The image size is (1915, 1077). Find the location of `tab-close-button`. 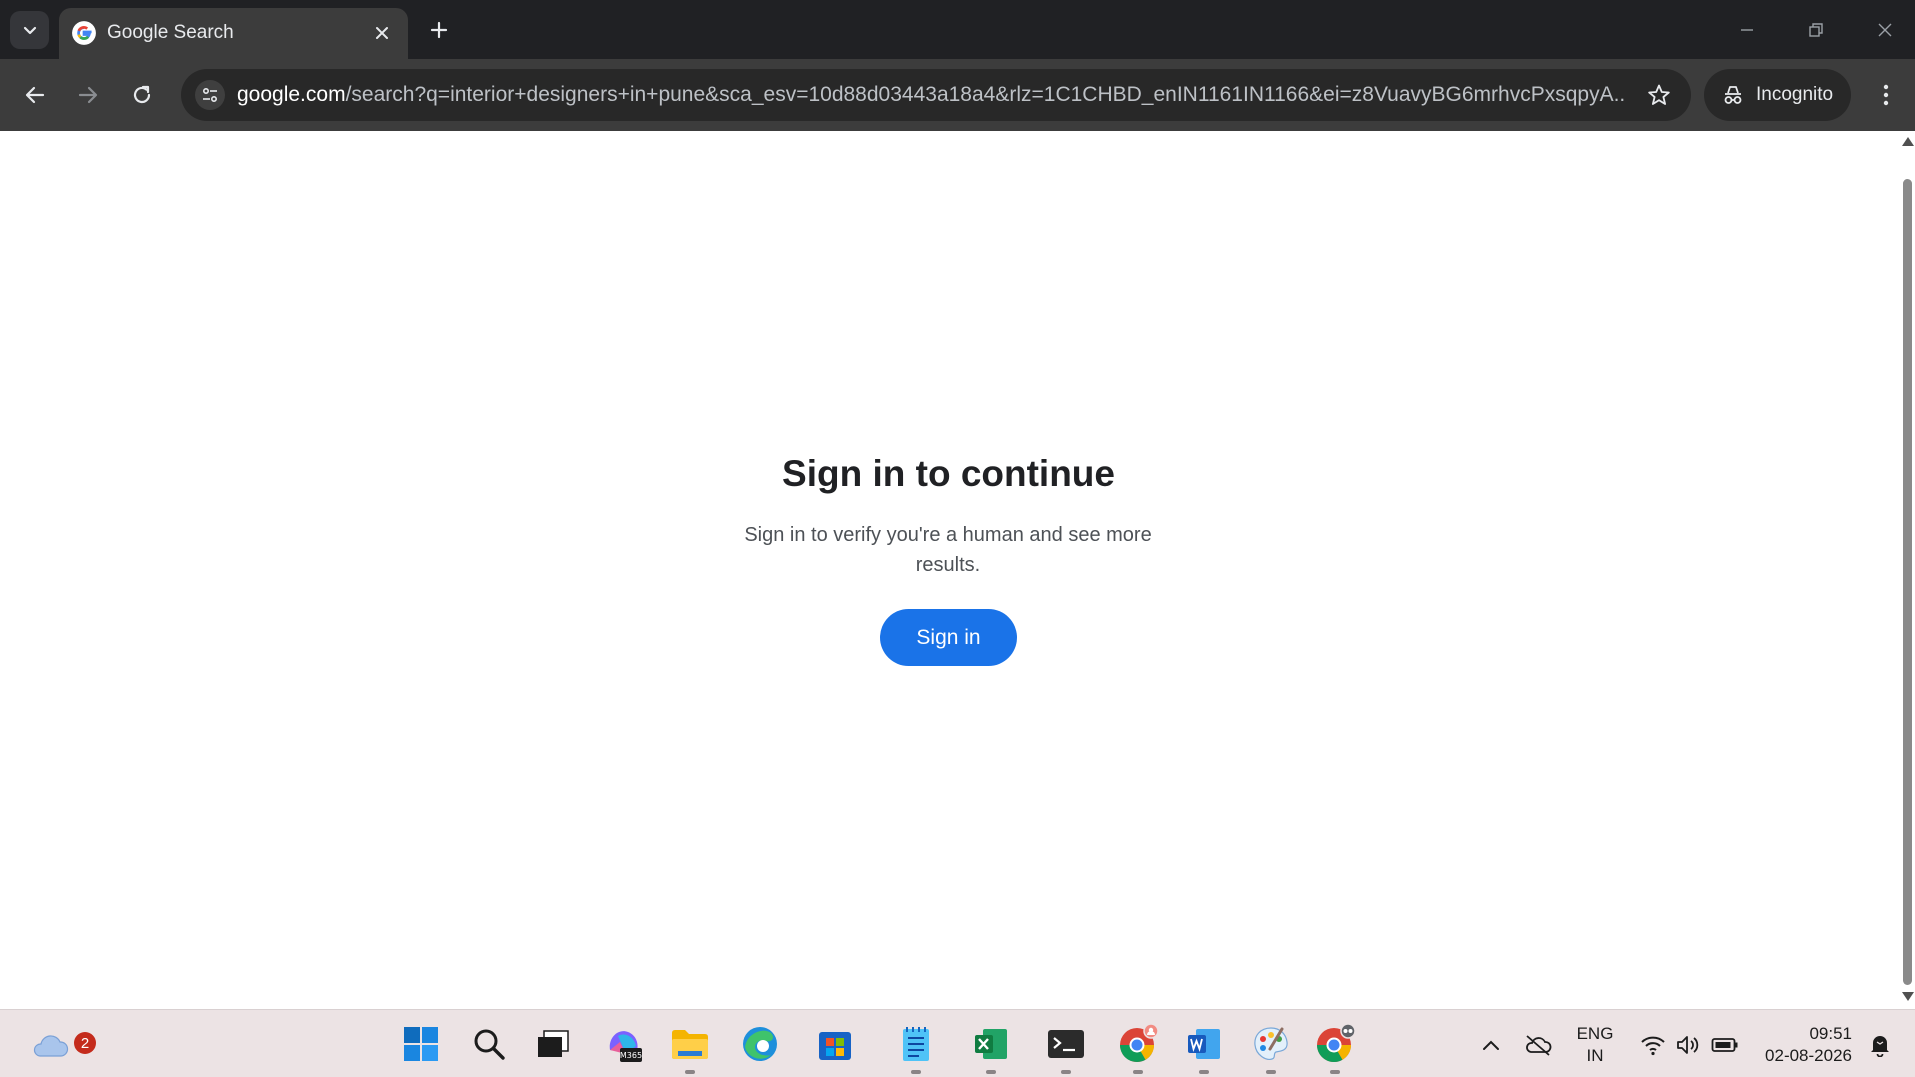

tab-close-button is located at coordinates (382, 33).